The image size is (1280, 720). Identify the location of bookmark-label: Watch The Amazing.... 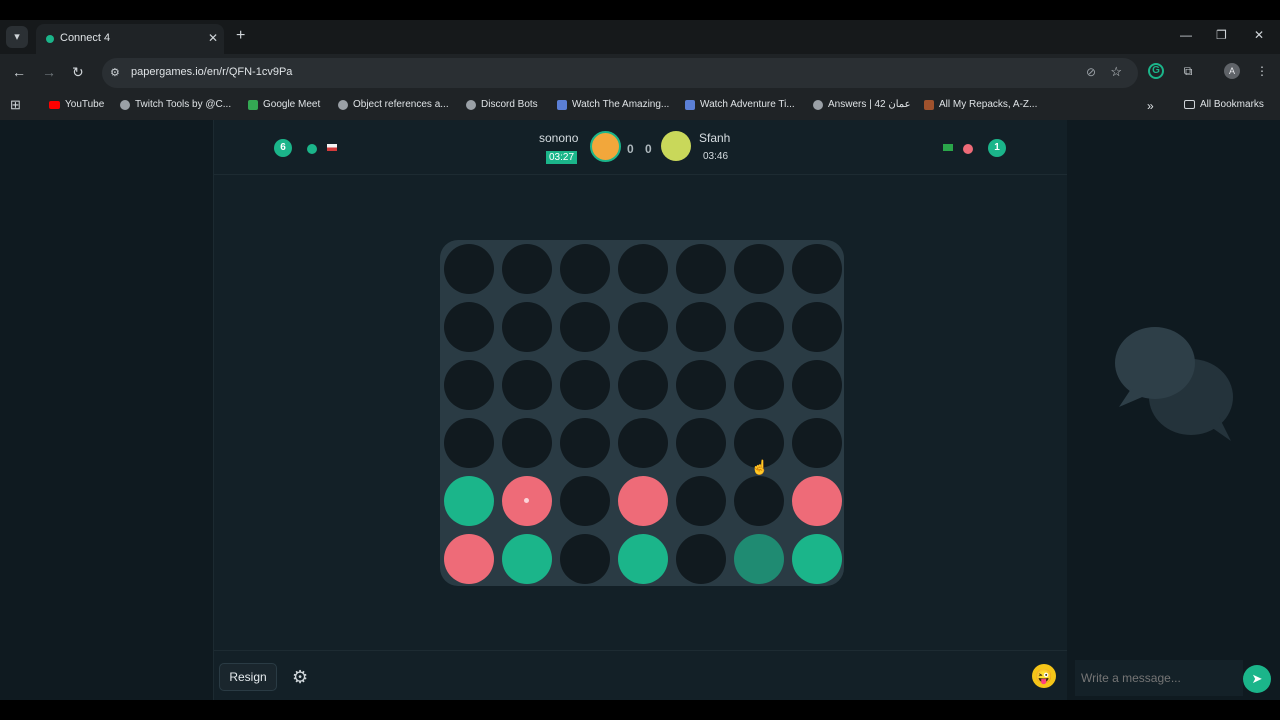
(621, 104).